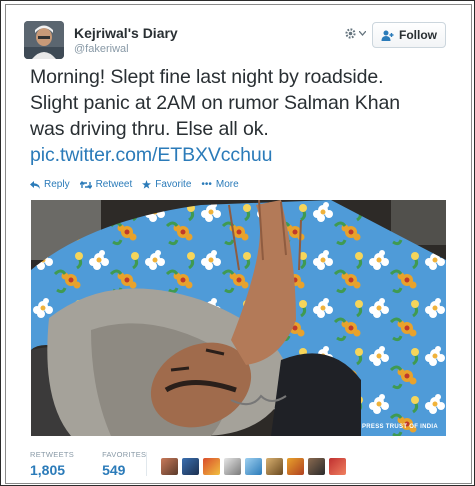 Image resolution: width=475 pixels, height=486 pixels. I want to click on more-dots-icon: •••, so click(206, 184).